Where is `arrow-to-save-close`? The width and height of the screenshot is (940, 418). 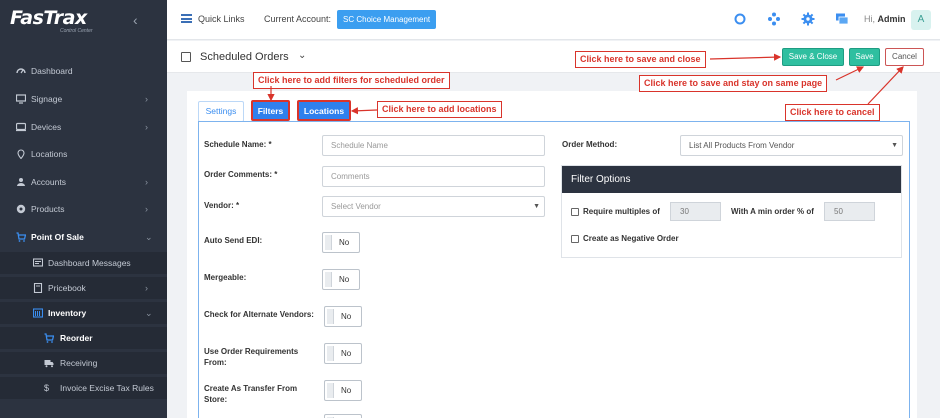
arrow-to-save-close is located at coordinates (745, 57).